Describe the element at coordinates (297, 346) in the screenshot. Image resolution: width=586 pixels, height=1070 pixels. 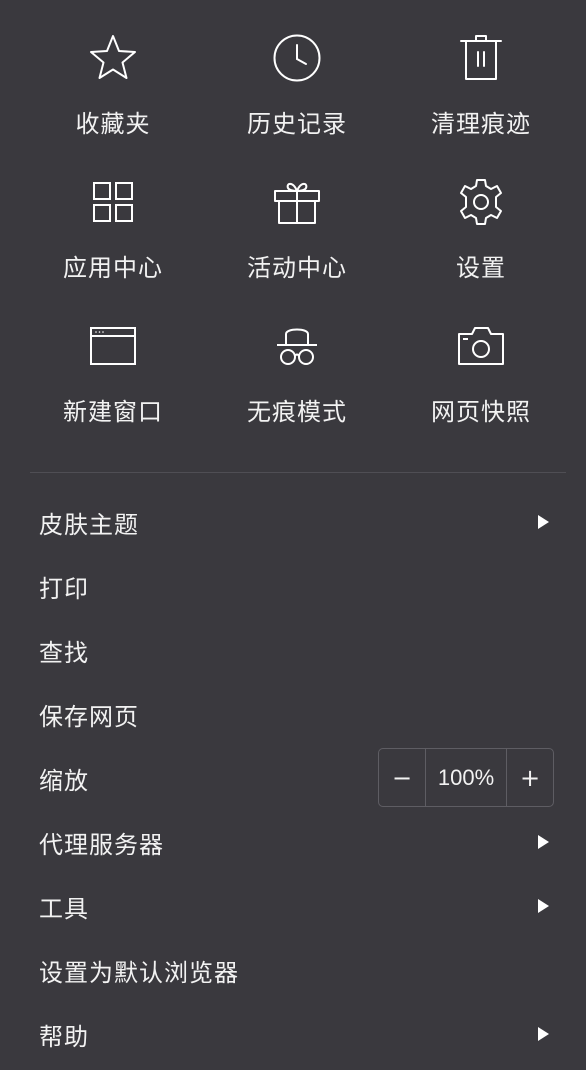
I see `incognito-icon` at that location.